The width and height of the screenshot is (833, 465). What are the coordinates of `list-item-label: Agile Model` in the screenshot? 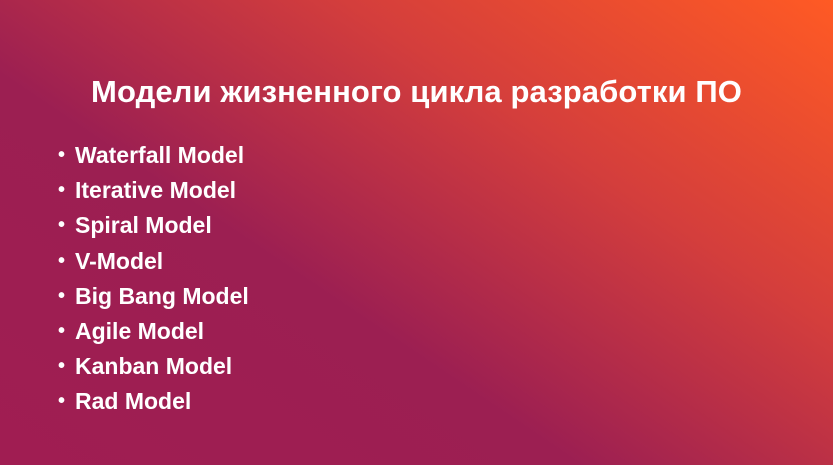 It's located at (140, 331).